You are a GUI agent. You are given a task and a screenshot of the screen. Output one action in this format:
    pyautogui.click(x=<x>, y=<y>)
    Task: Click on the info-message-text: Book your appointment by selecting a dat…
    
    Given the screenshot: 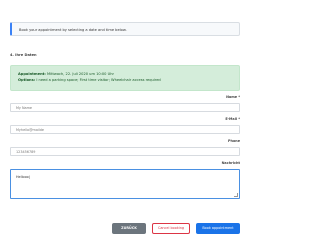 What is the action you would take?
    pyautogui.click(x=73, y=30)
    